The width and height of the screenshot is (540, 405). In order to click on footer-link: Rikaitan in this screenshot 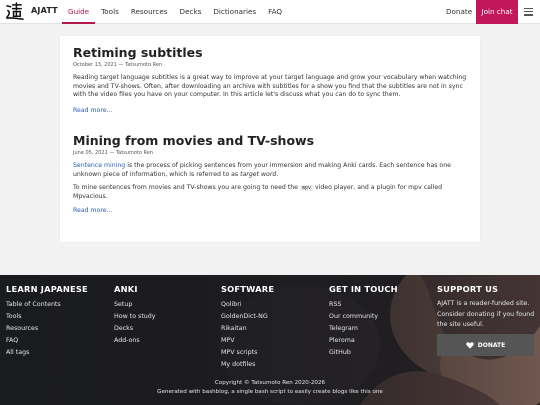, I will do `click(247, 329)`.